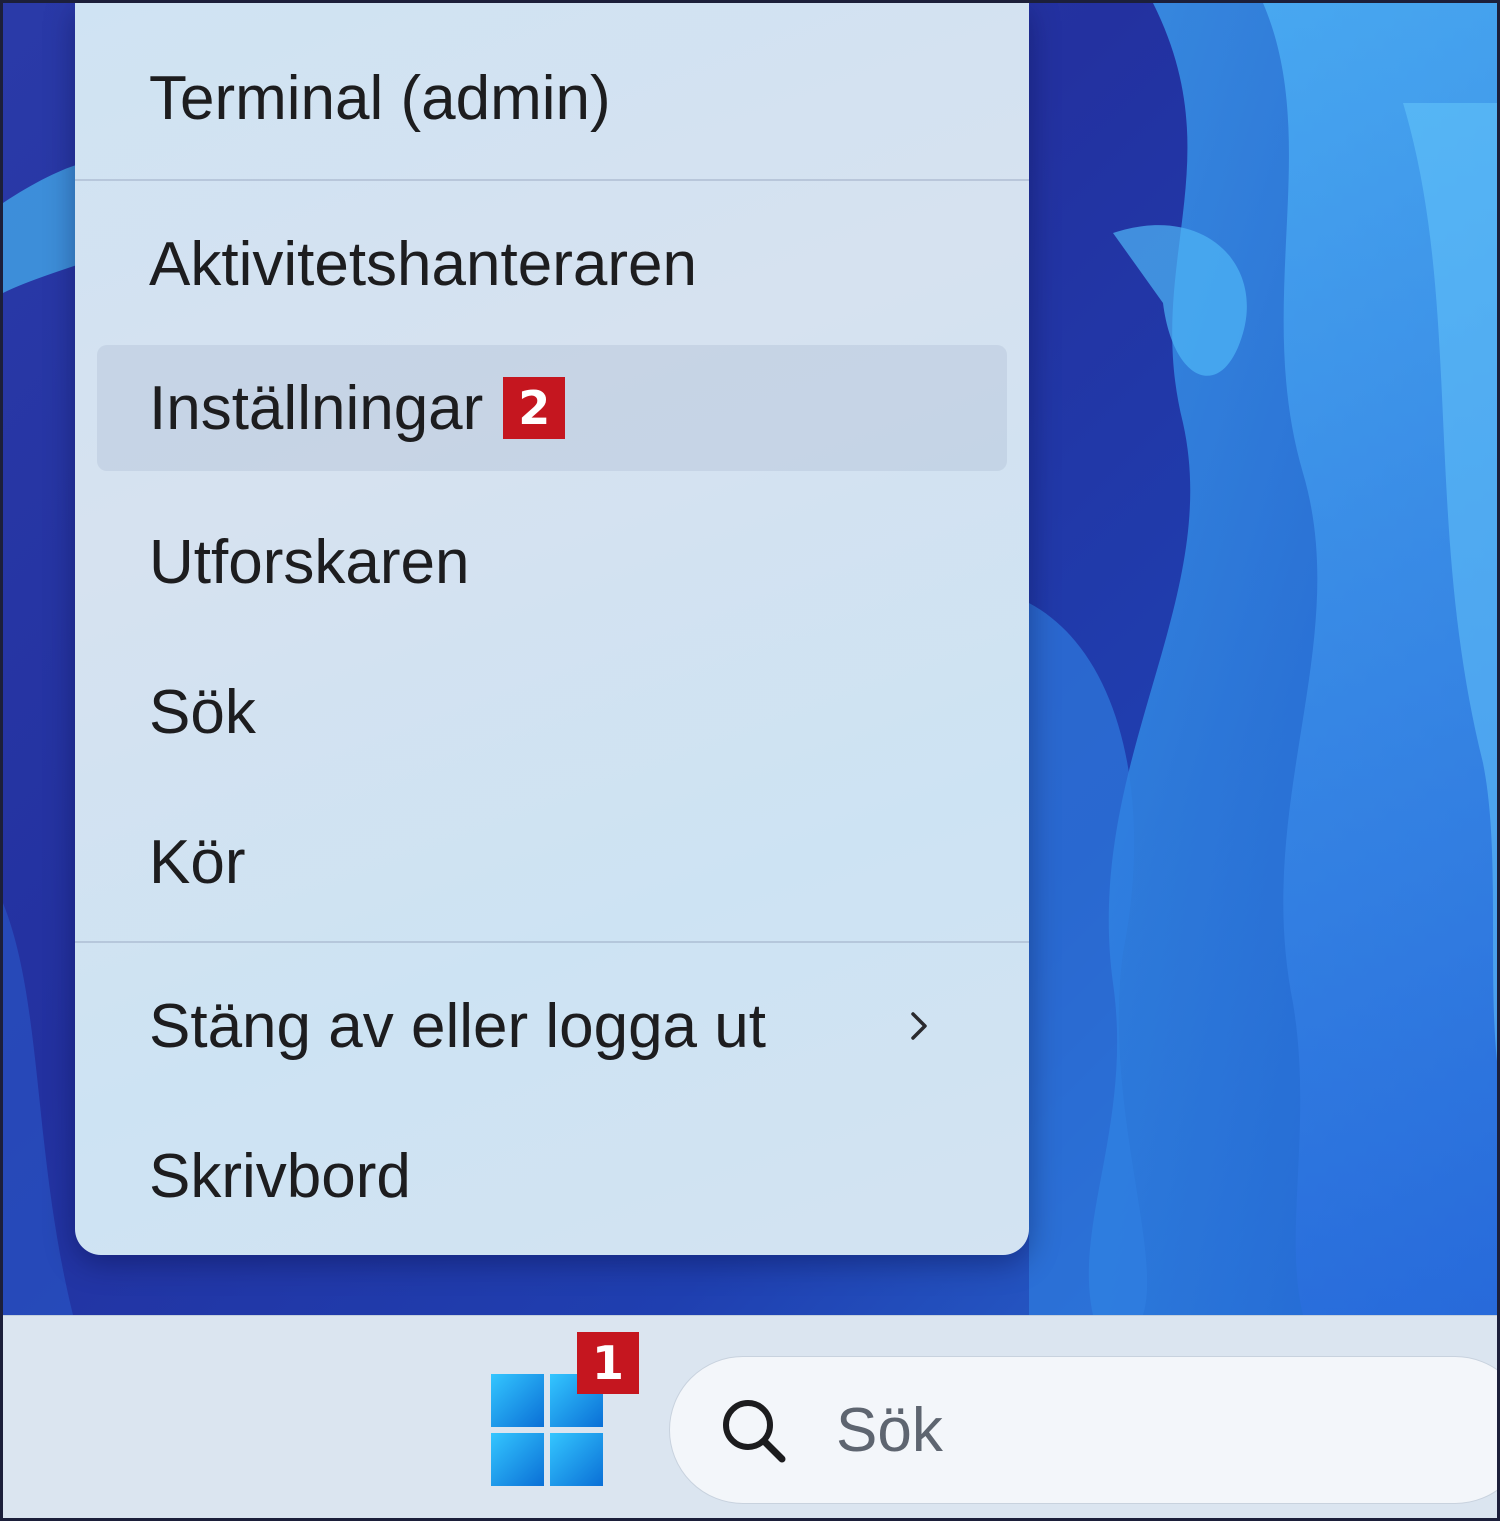  Describe the element at coordinates (552, 862) in the screenshot. I see `menu-item-run: Kör` at that location.